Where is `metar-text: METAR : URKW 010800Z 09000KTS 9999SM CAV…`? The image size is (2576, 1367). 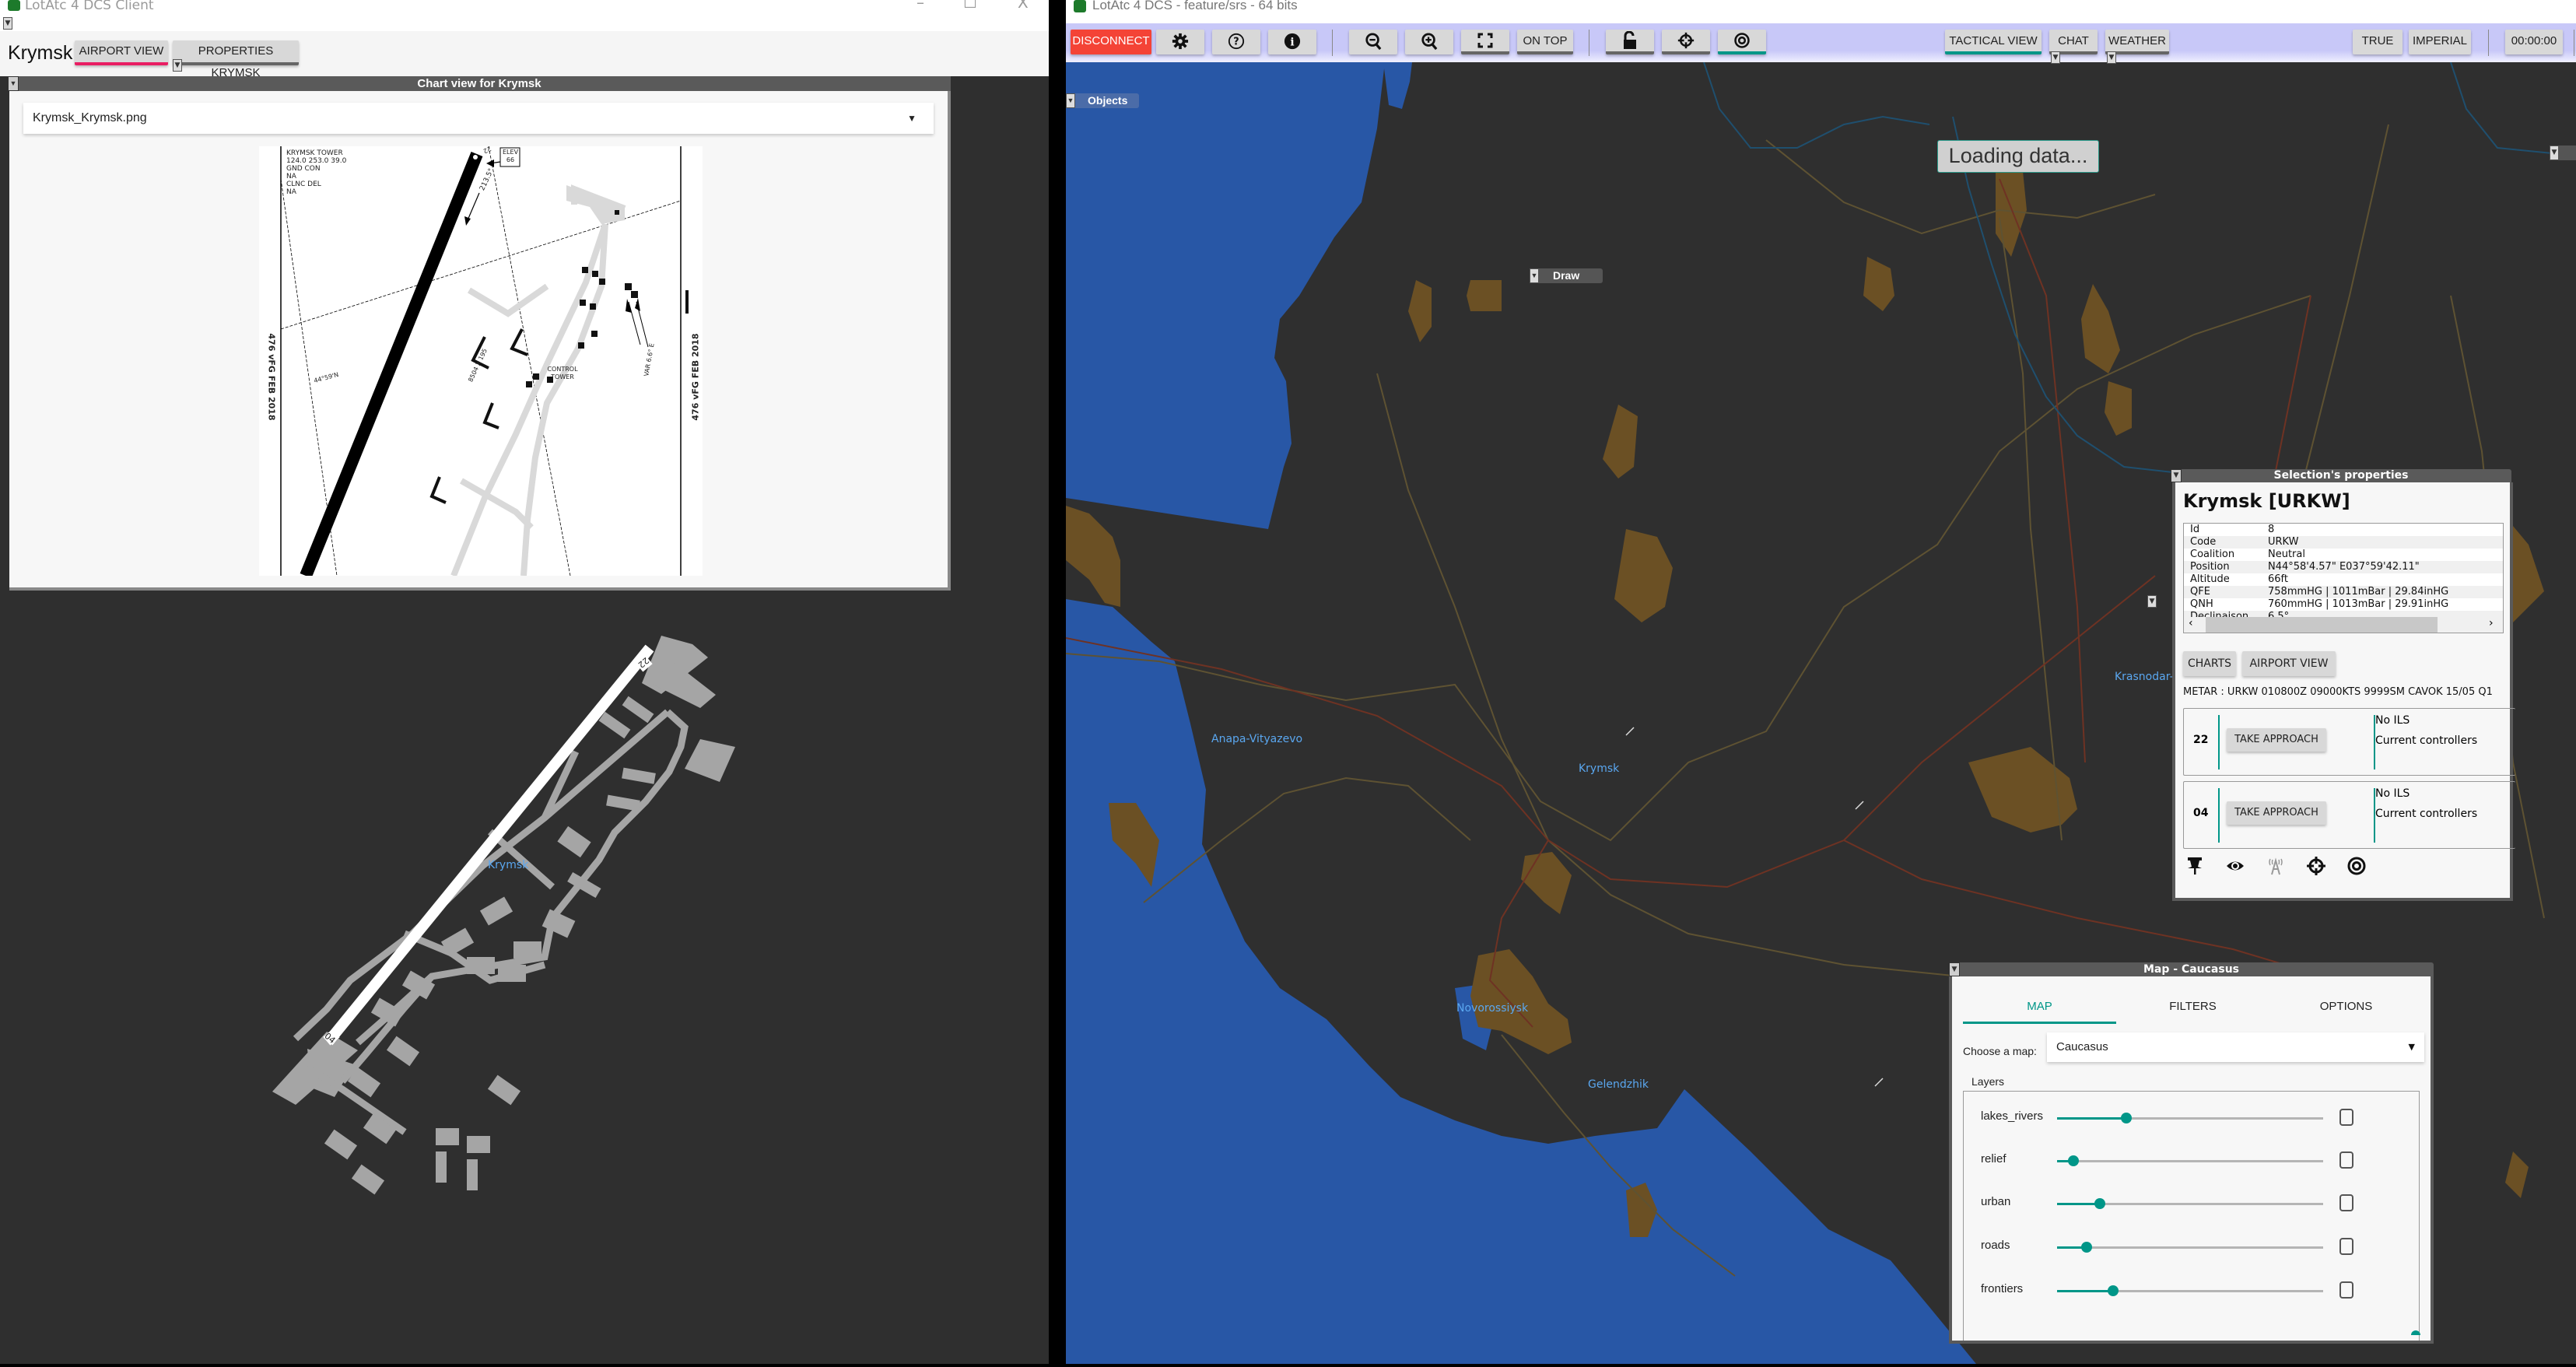
metar-text: METAR : URKW 010800Z 09000KTS 9999SM CAV… is located at coordinates (2338, 692).